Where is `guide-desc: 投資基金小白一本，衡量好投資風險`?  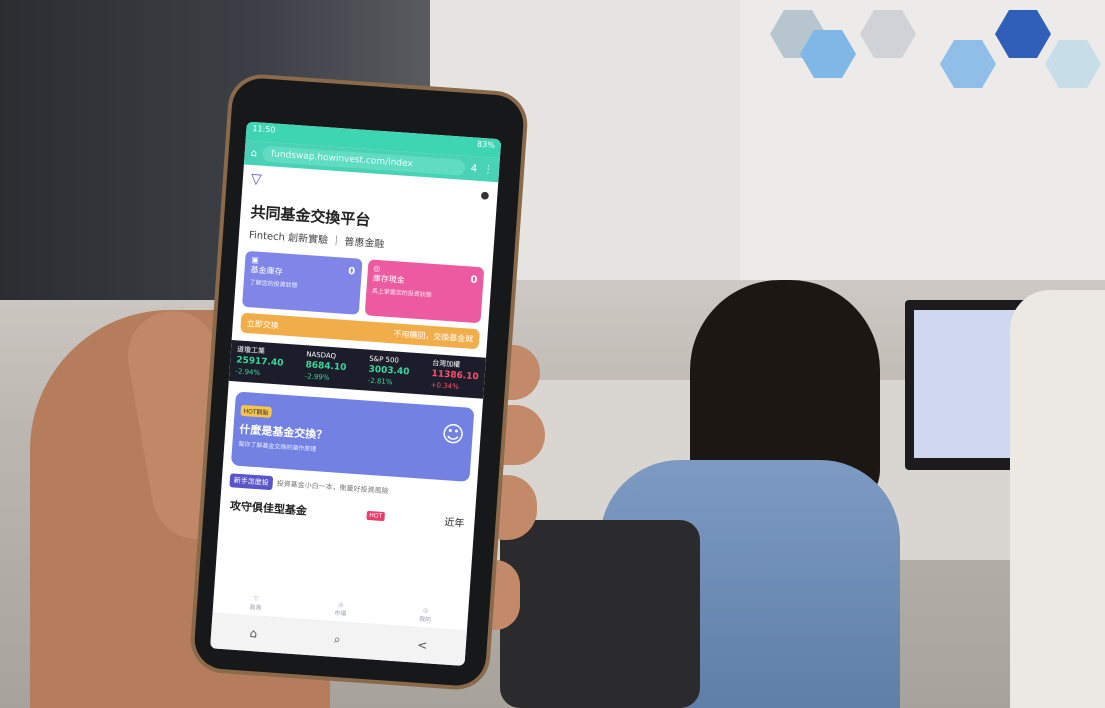
guide-desc: 投資基金小白一本，衡量好投資風險 is located at coordinates (332, 487).